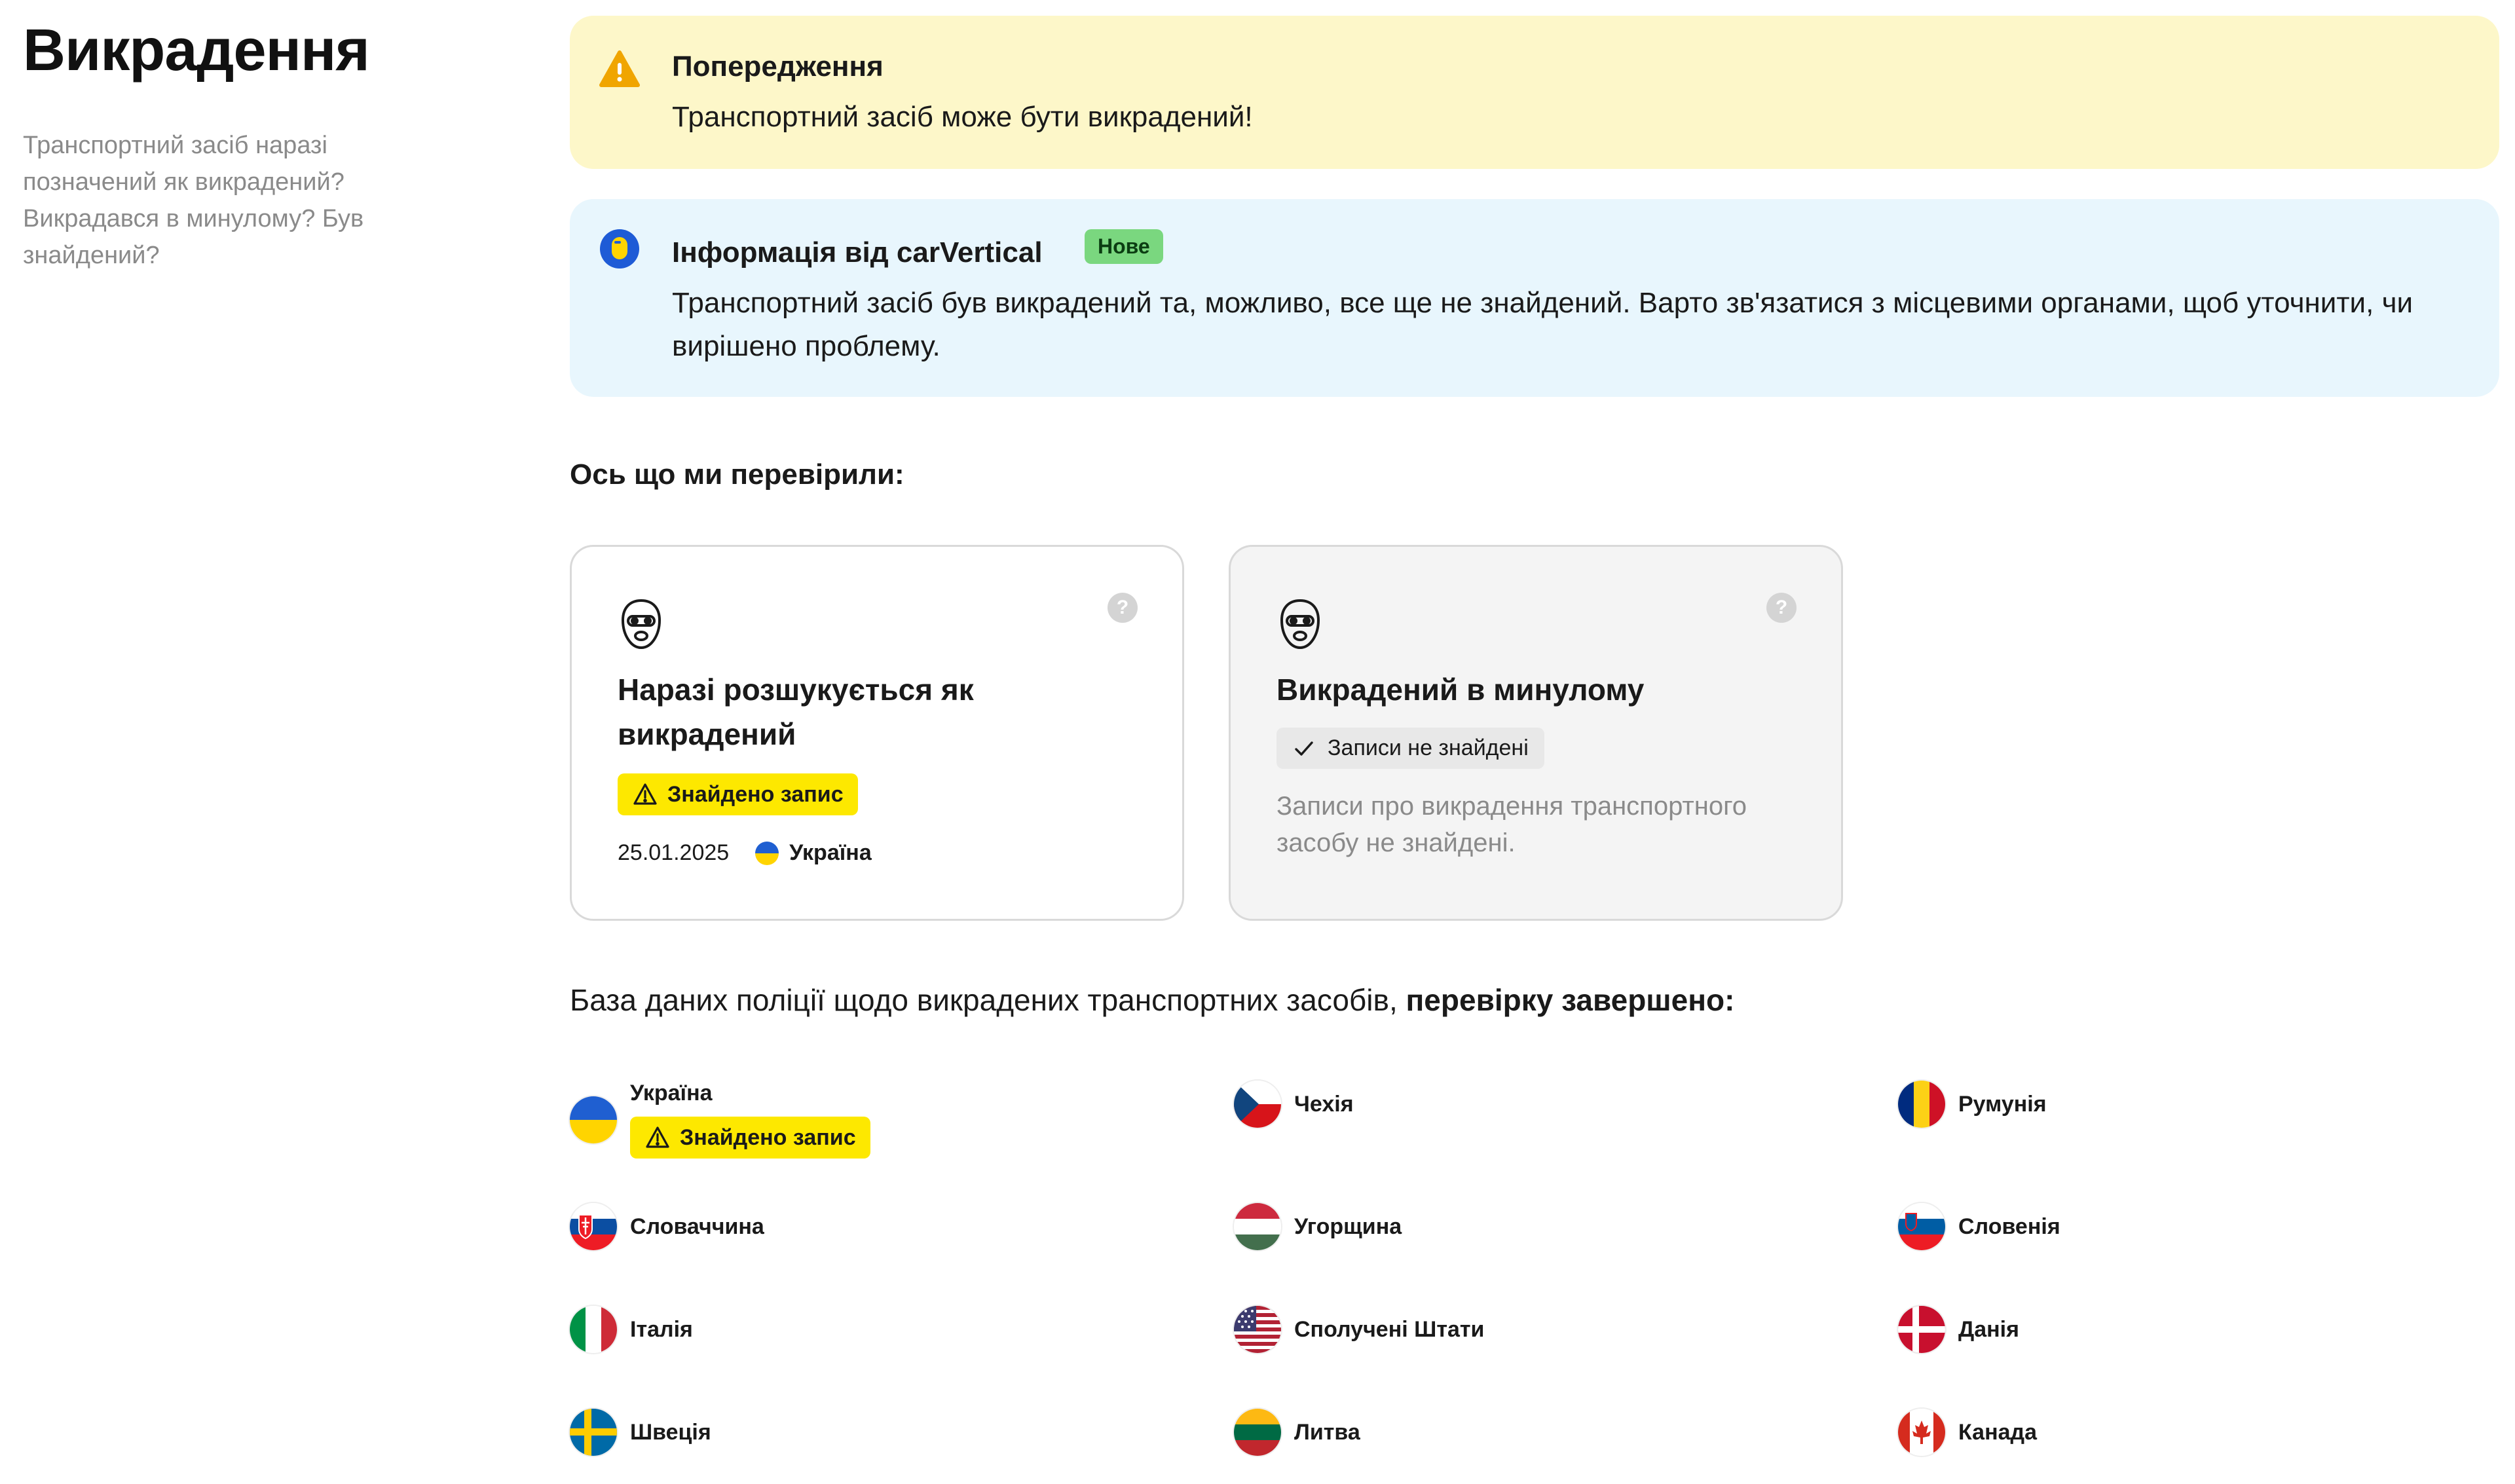 The image size is (2515, 1484). What do you see at coordinates (1304, 748) in the screenshot?
I see `check-icon` at bounding box center [1304, 748].